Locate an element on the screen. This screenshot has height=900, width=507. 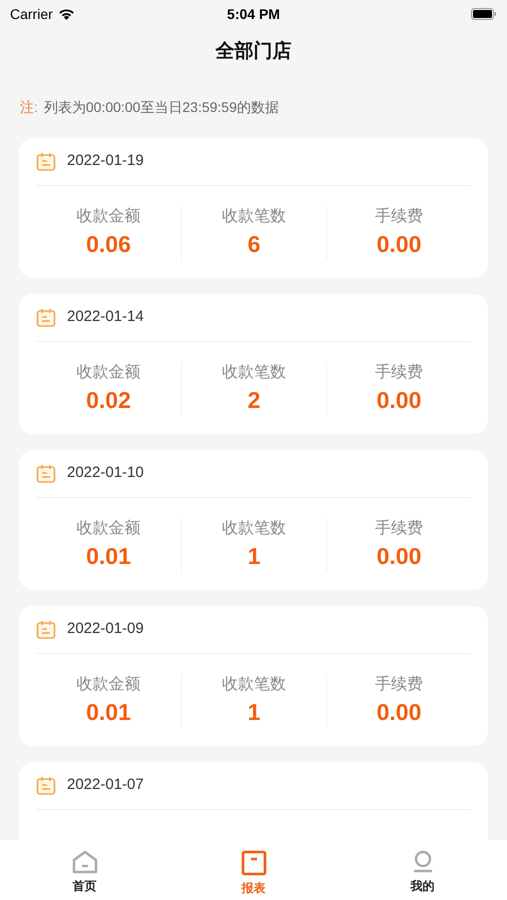
stat-value: 2 is located at coordinates (254, 400).